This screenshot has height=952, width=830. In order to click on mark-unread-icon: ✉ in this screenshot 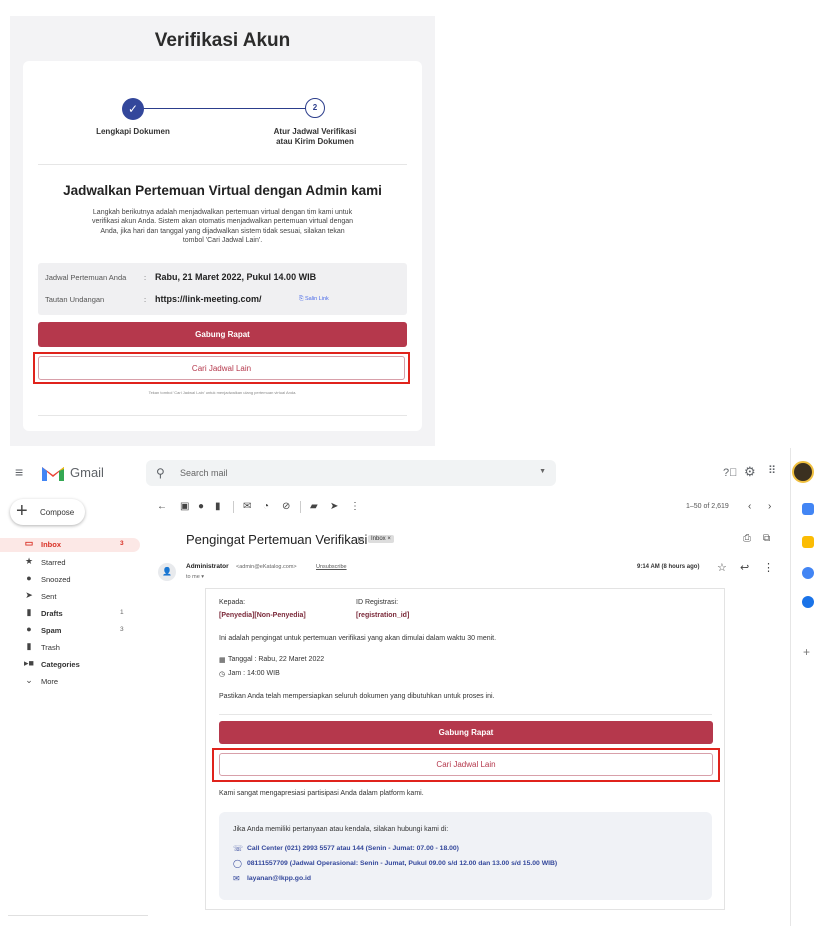, I will do `click(247, 507)`.